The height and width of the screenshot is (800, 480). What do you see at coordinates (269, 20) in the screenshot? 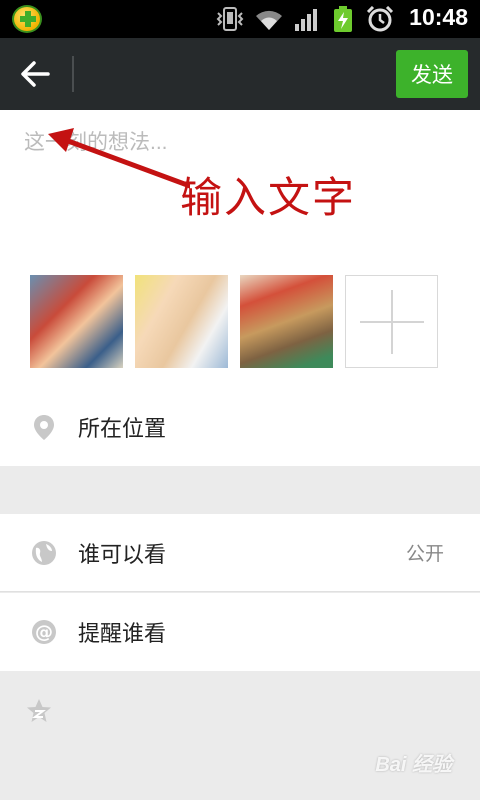
I see `wifi-icon` at bounding box center [269, 20].